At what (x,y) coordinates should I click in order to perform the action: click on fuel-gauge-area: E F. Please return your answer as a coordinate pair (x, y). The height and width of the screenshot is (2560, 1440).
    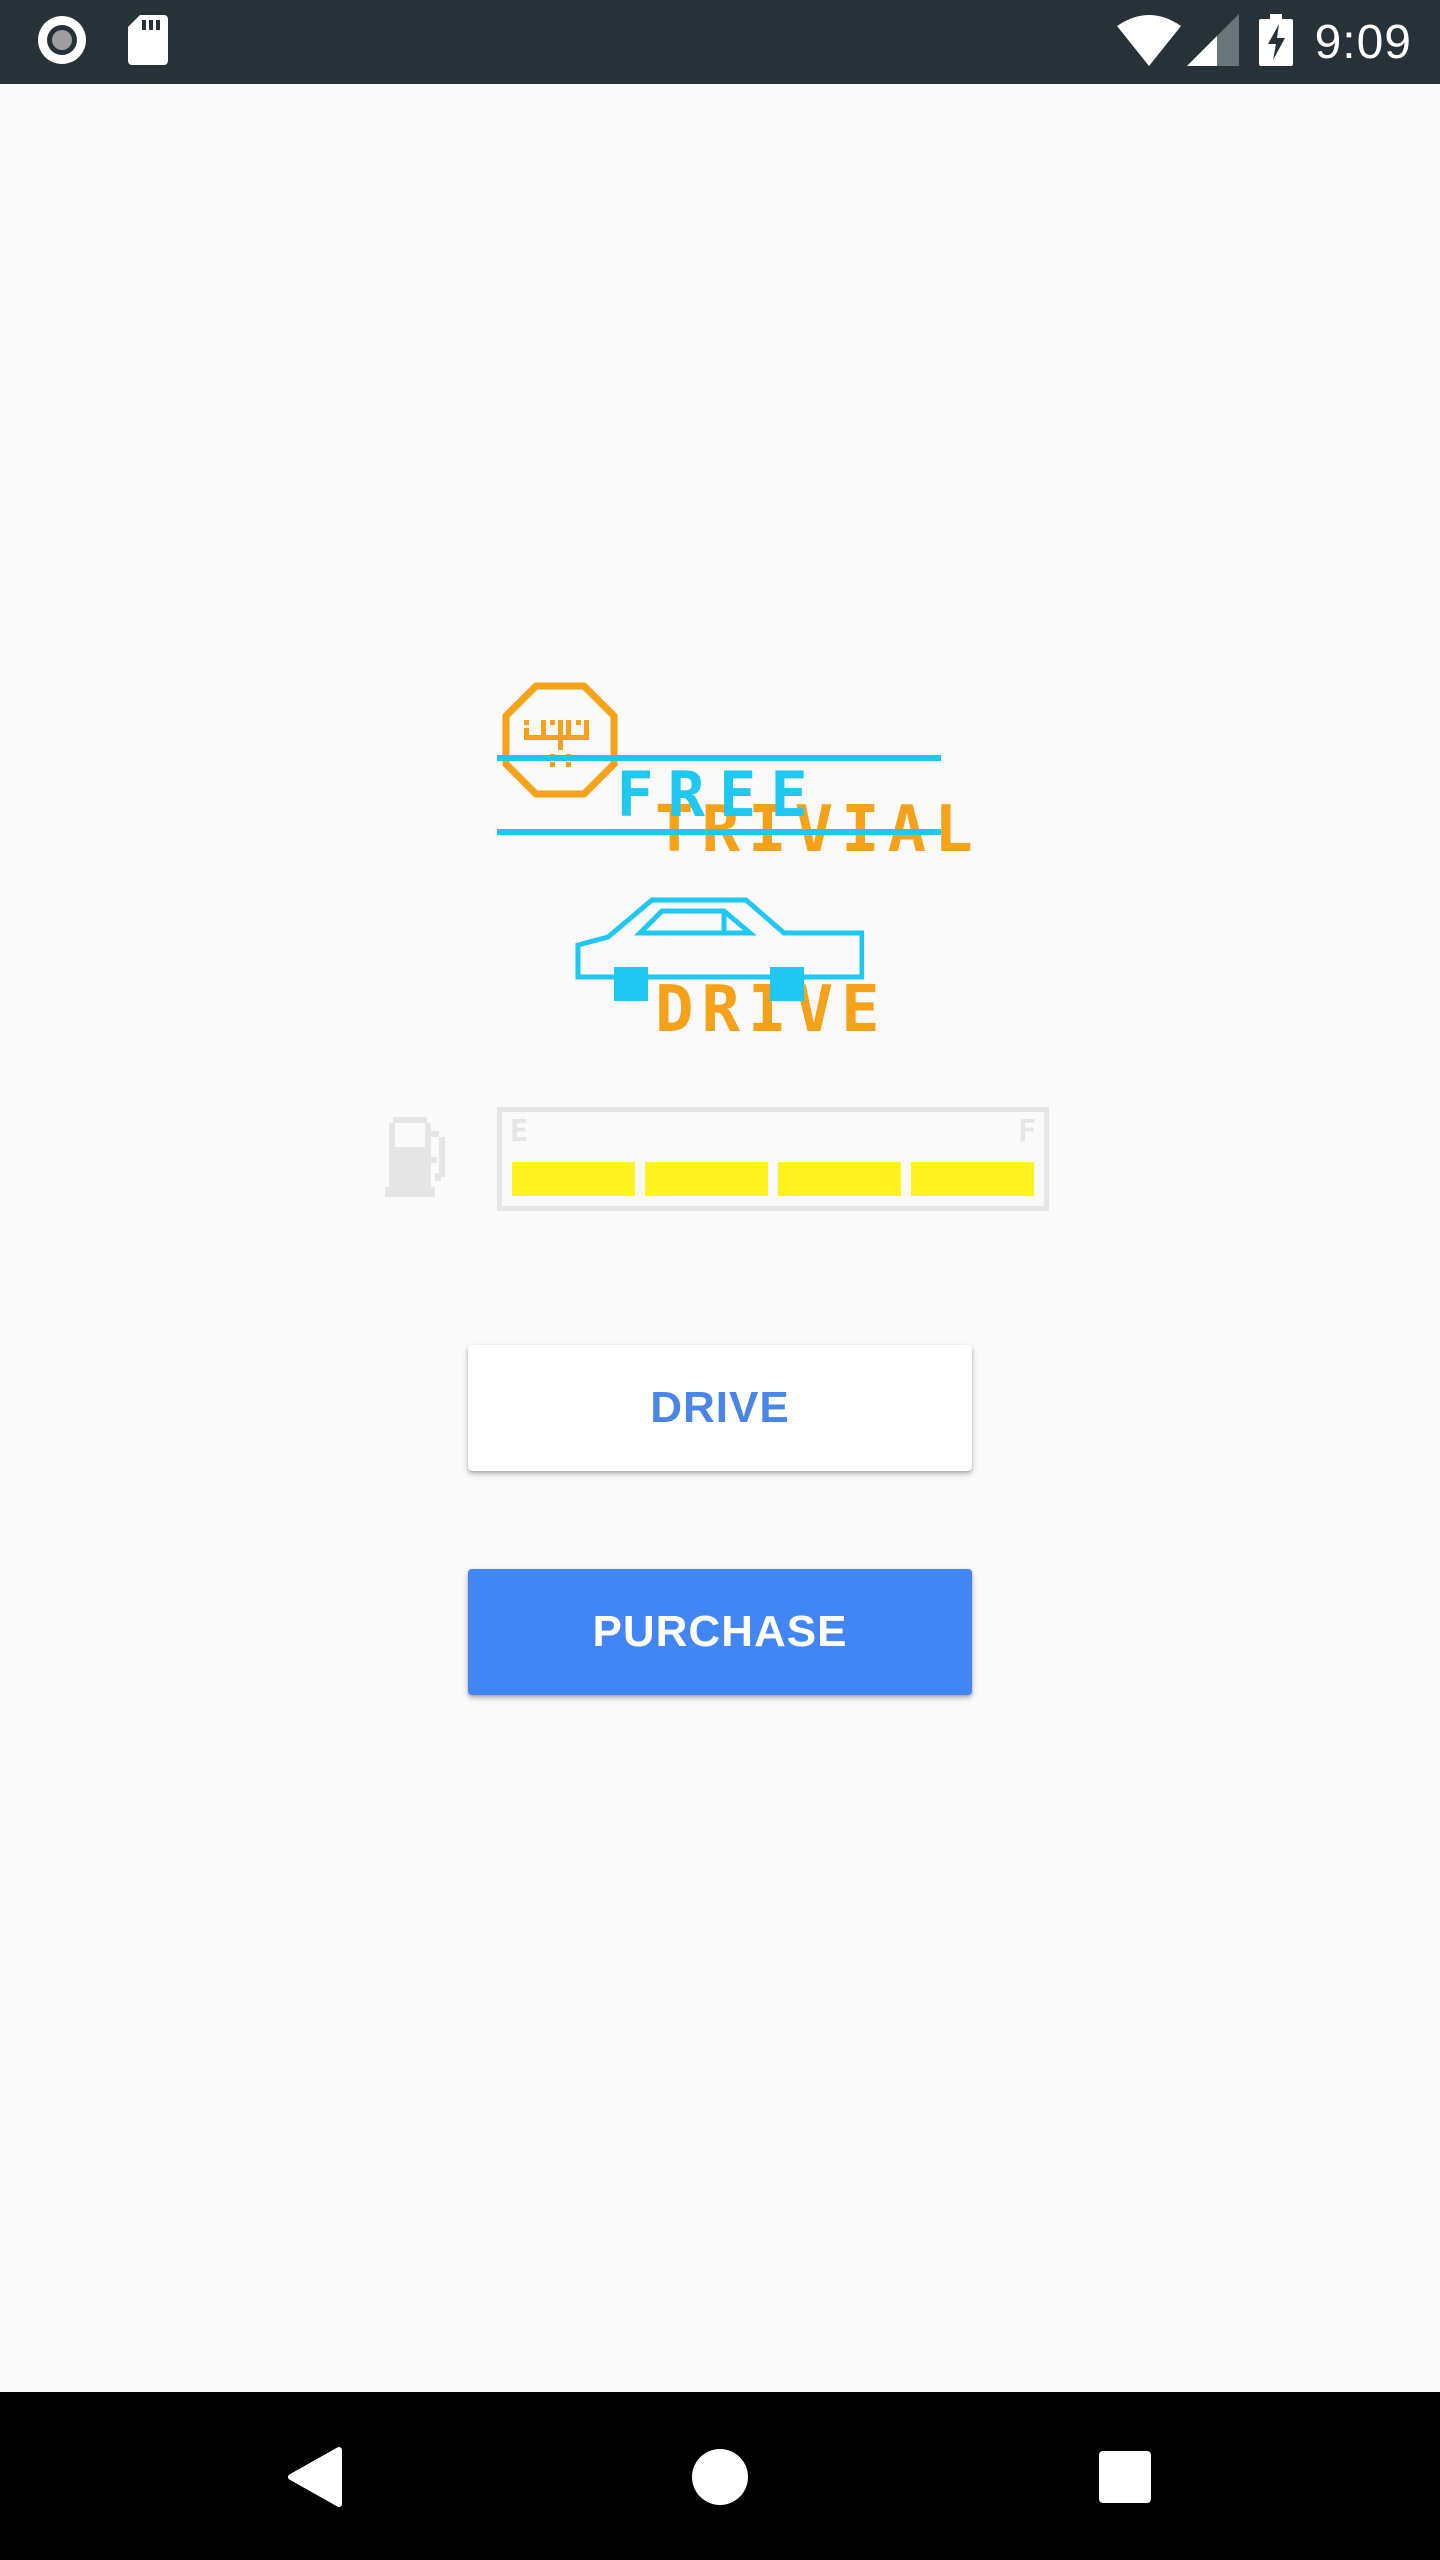
    Looking at the image, I should click on (717, 1162).